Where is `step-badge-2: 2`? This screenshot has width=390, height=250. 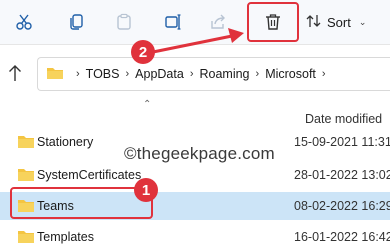
step-badge-2: 2 is located at coordinates (143, 52).